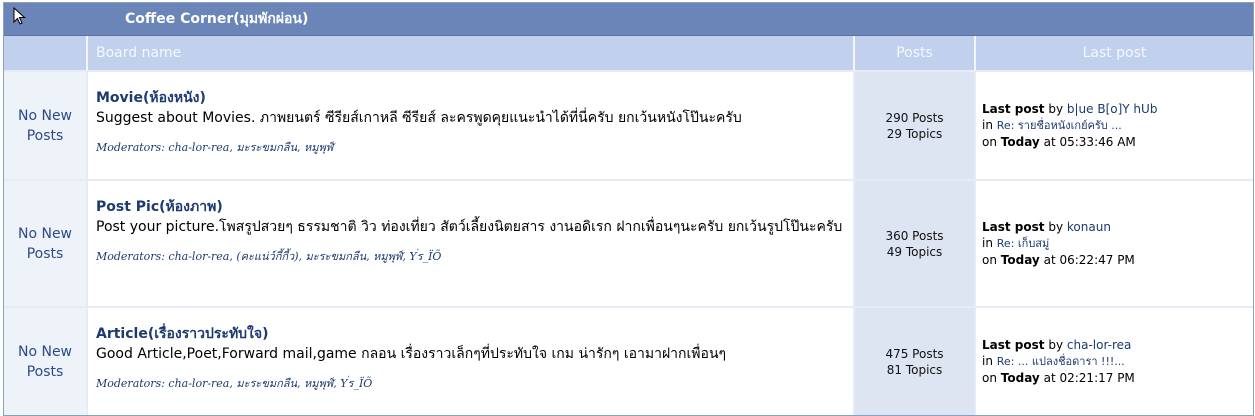  What do you see at coordinates (1023, 243) in the screenshot?
I see `last-post-thread: Re: เก็บสมู่` at bounding box center [1023, 243].